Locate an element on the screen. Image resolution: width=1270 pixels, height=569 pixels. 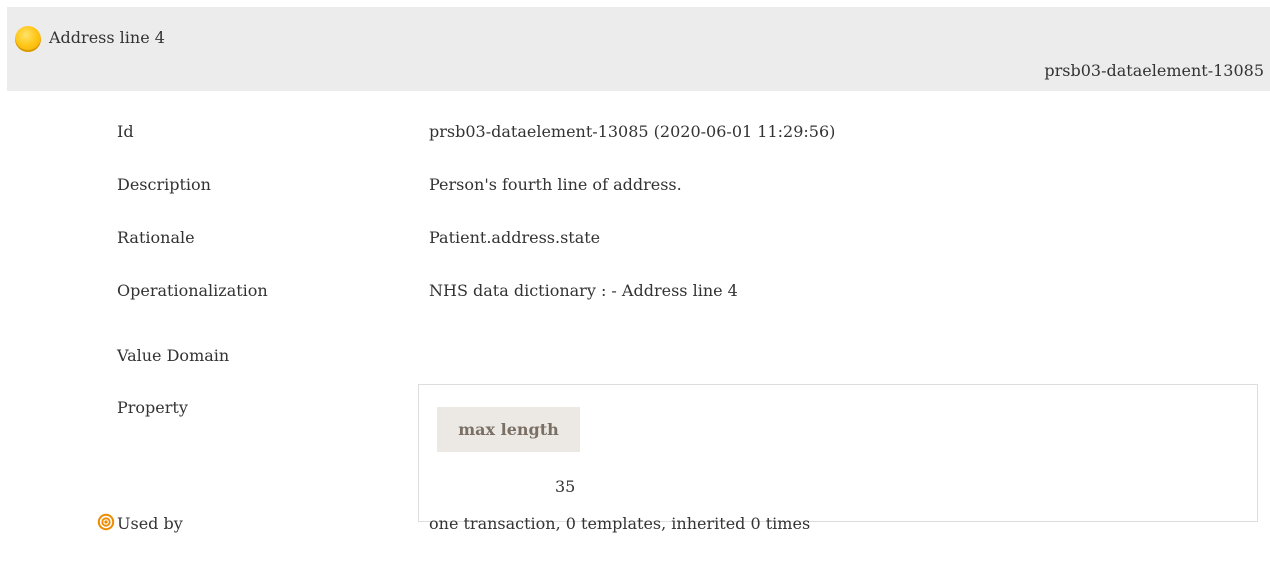
operationalization-value: NHS data dictionary : - Address line 4 is located at coordinates (583, 290).